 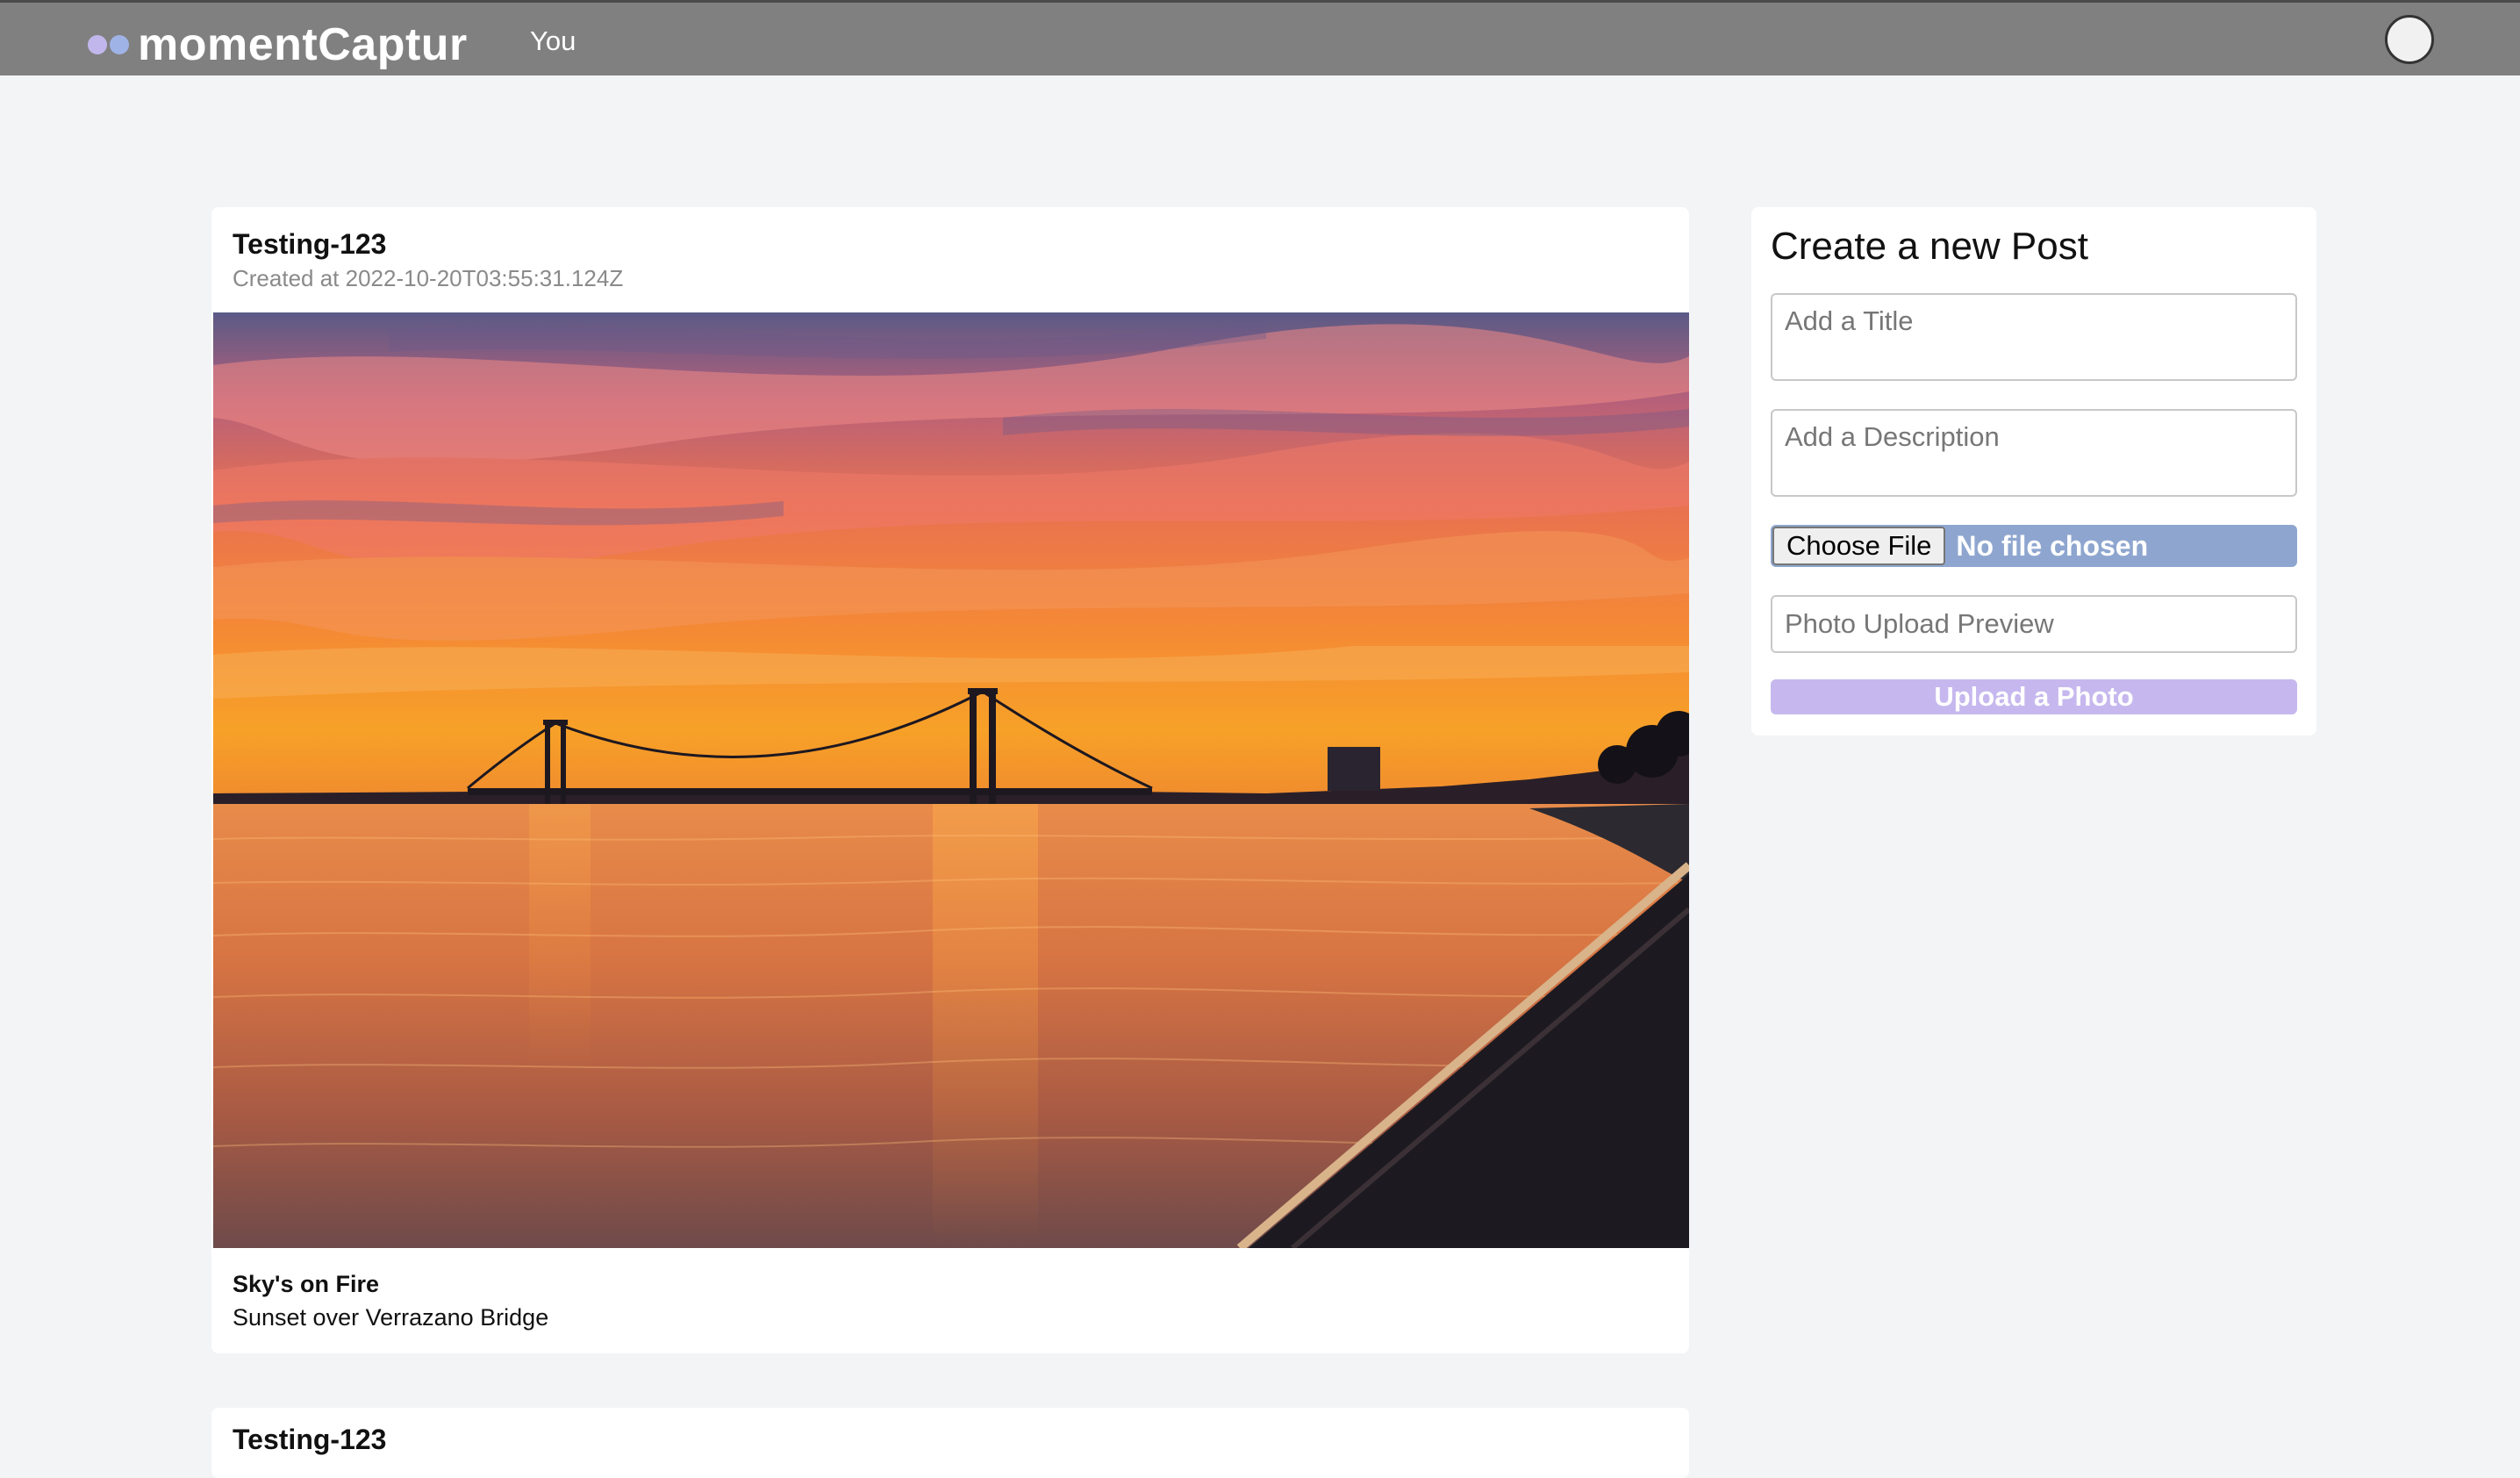 What do you see at coordinates (306, 1284) in the screenshot?
I see `post-caption-title: Sky's on Fire` at bounding box center [306, 1284].